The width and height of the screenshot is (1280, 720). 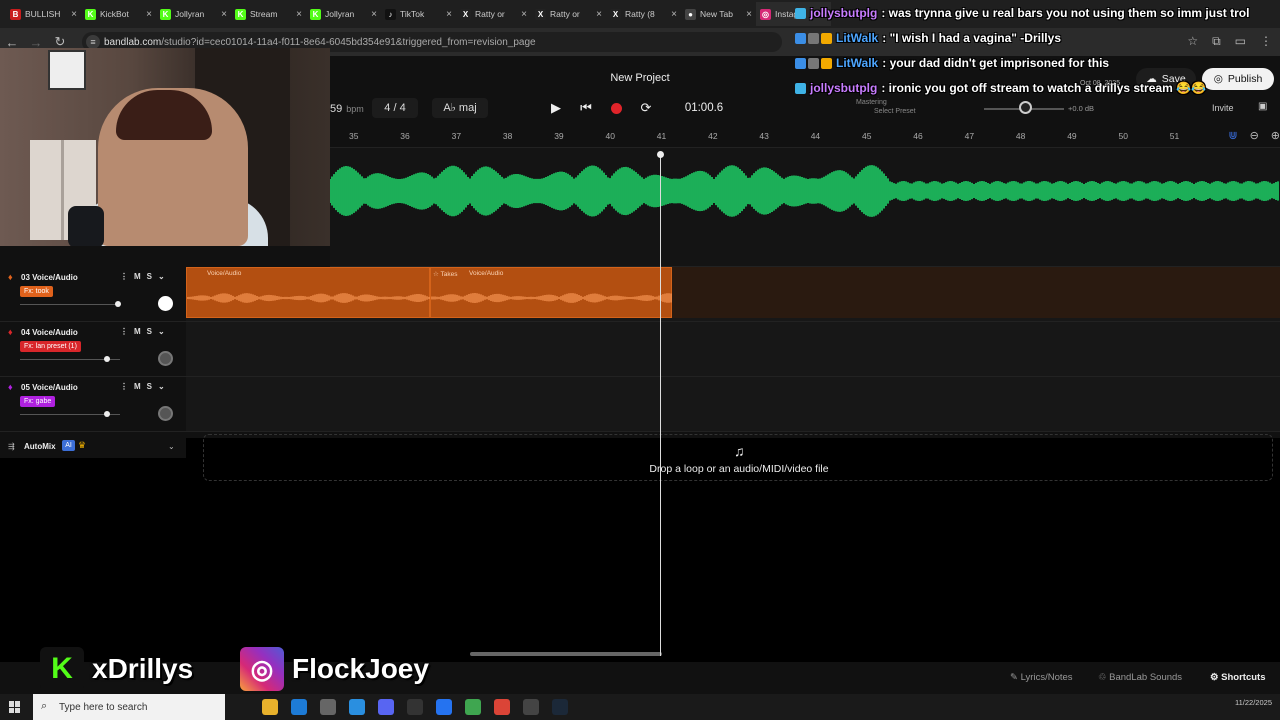 What do you see at coordinates (116, 669) in the screenshot?
I see `kick-overlay: K xDrillys` at bounding box center [116, 669].